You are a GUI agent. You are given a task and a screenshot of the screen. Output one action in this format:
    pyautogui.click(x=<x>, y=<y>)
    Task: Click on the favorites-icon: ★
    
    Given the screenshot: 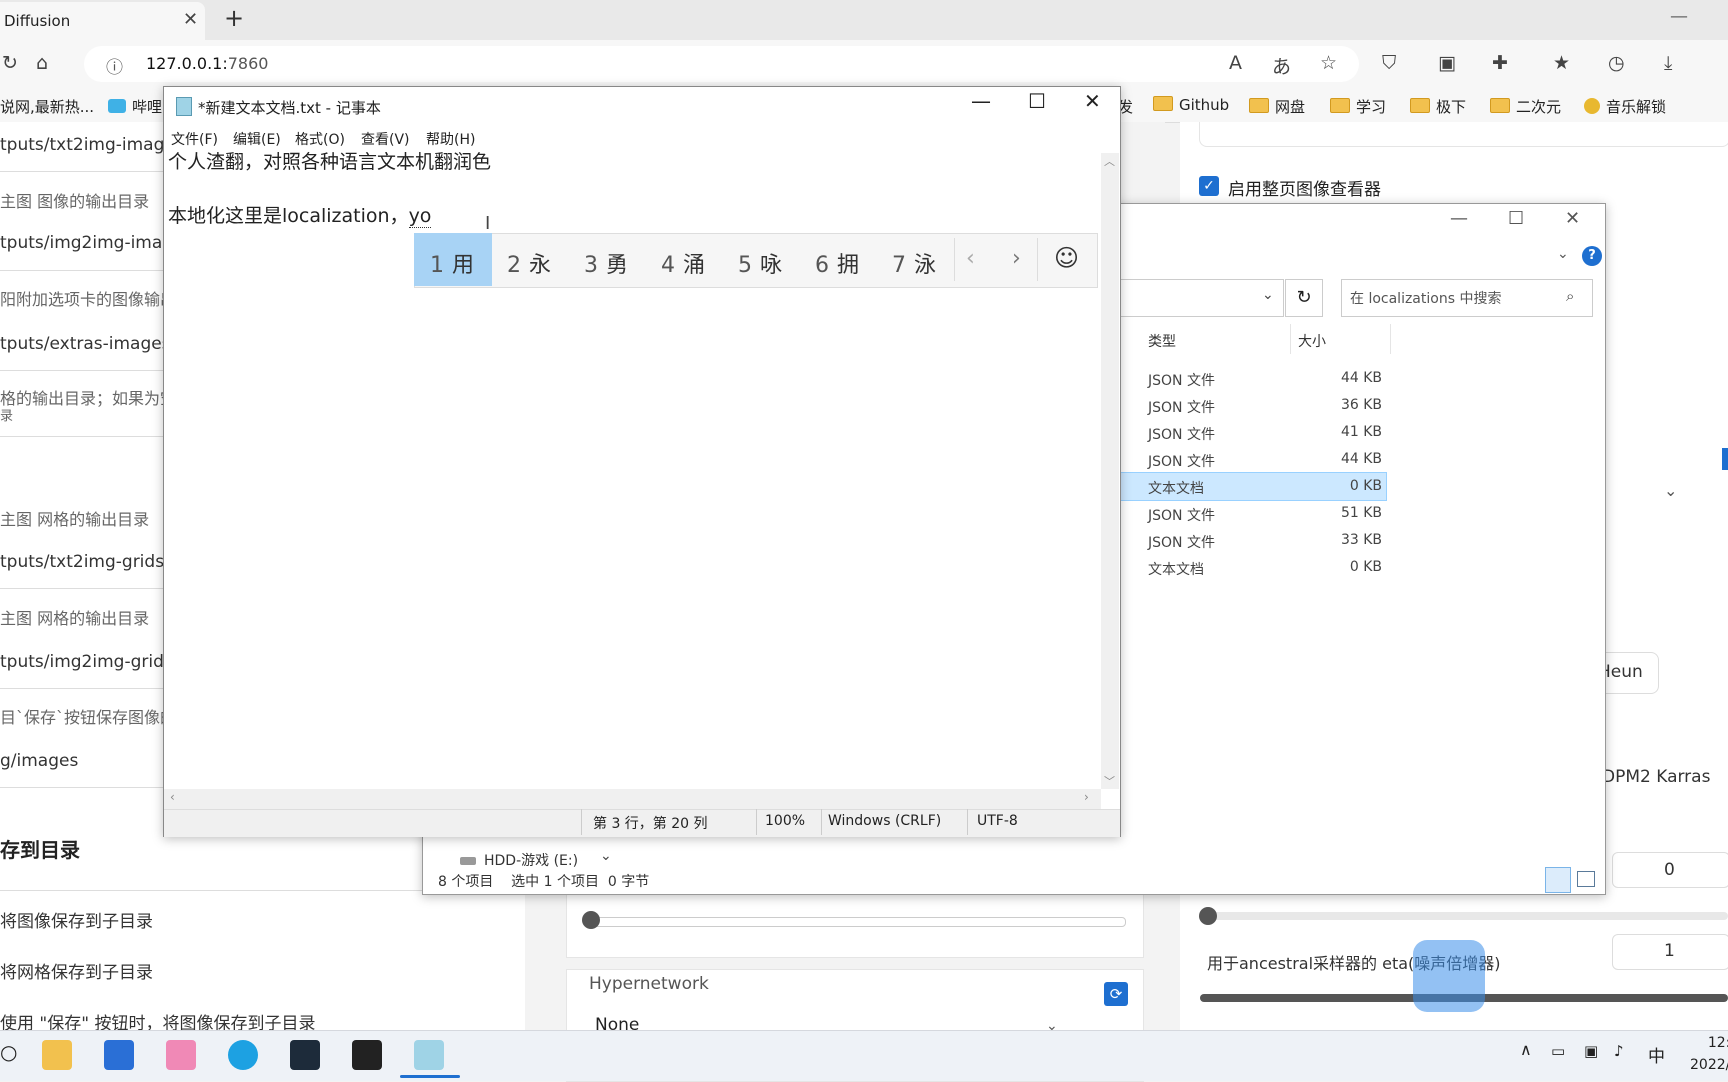 What is the action you would take?
    pyautogui.click(x=1561, y=63)
    